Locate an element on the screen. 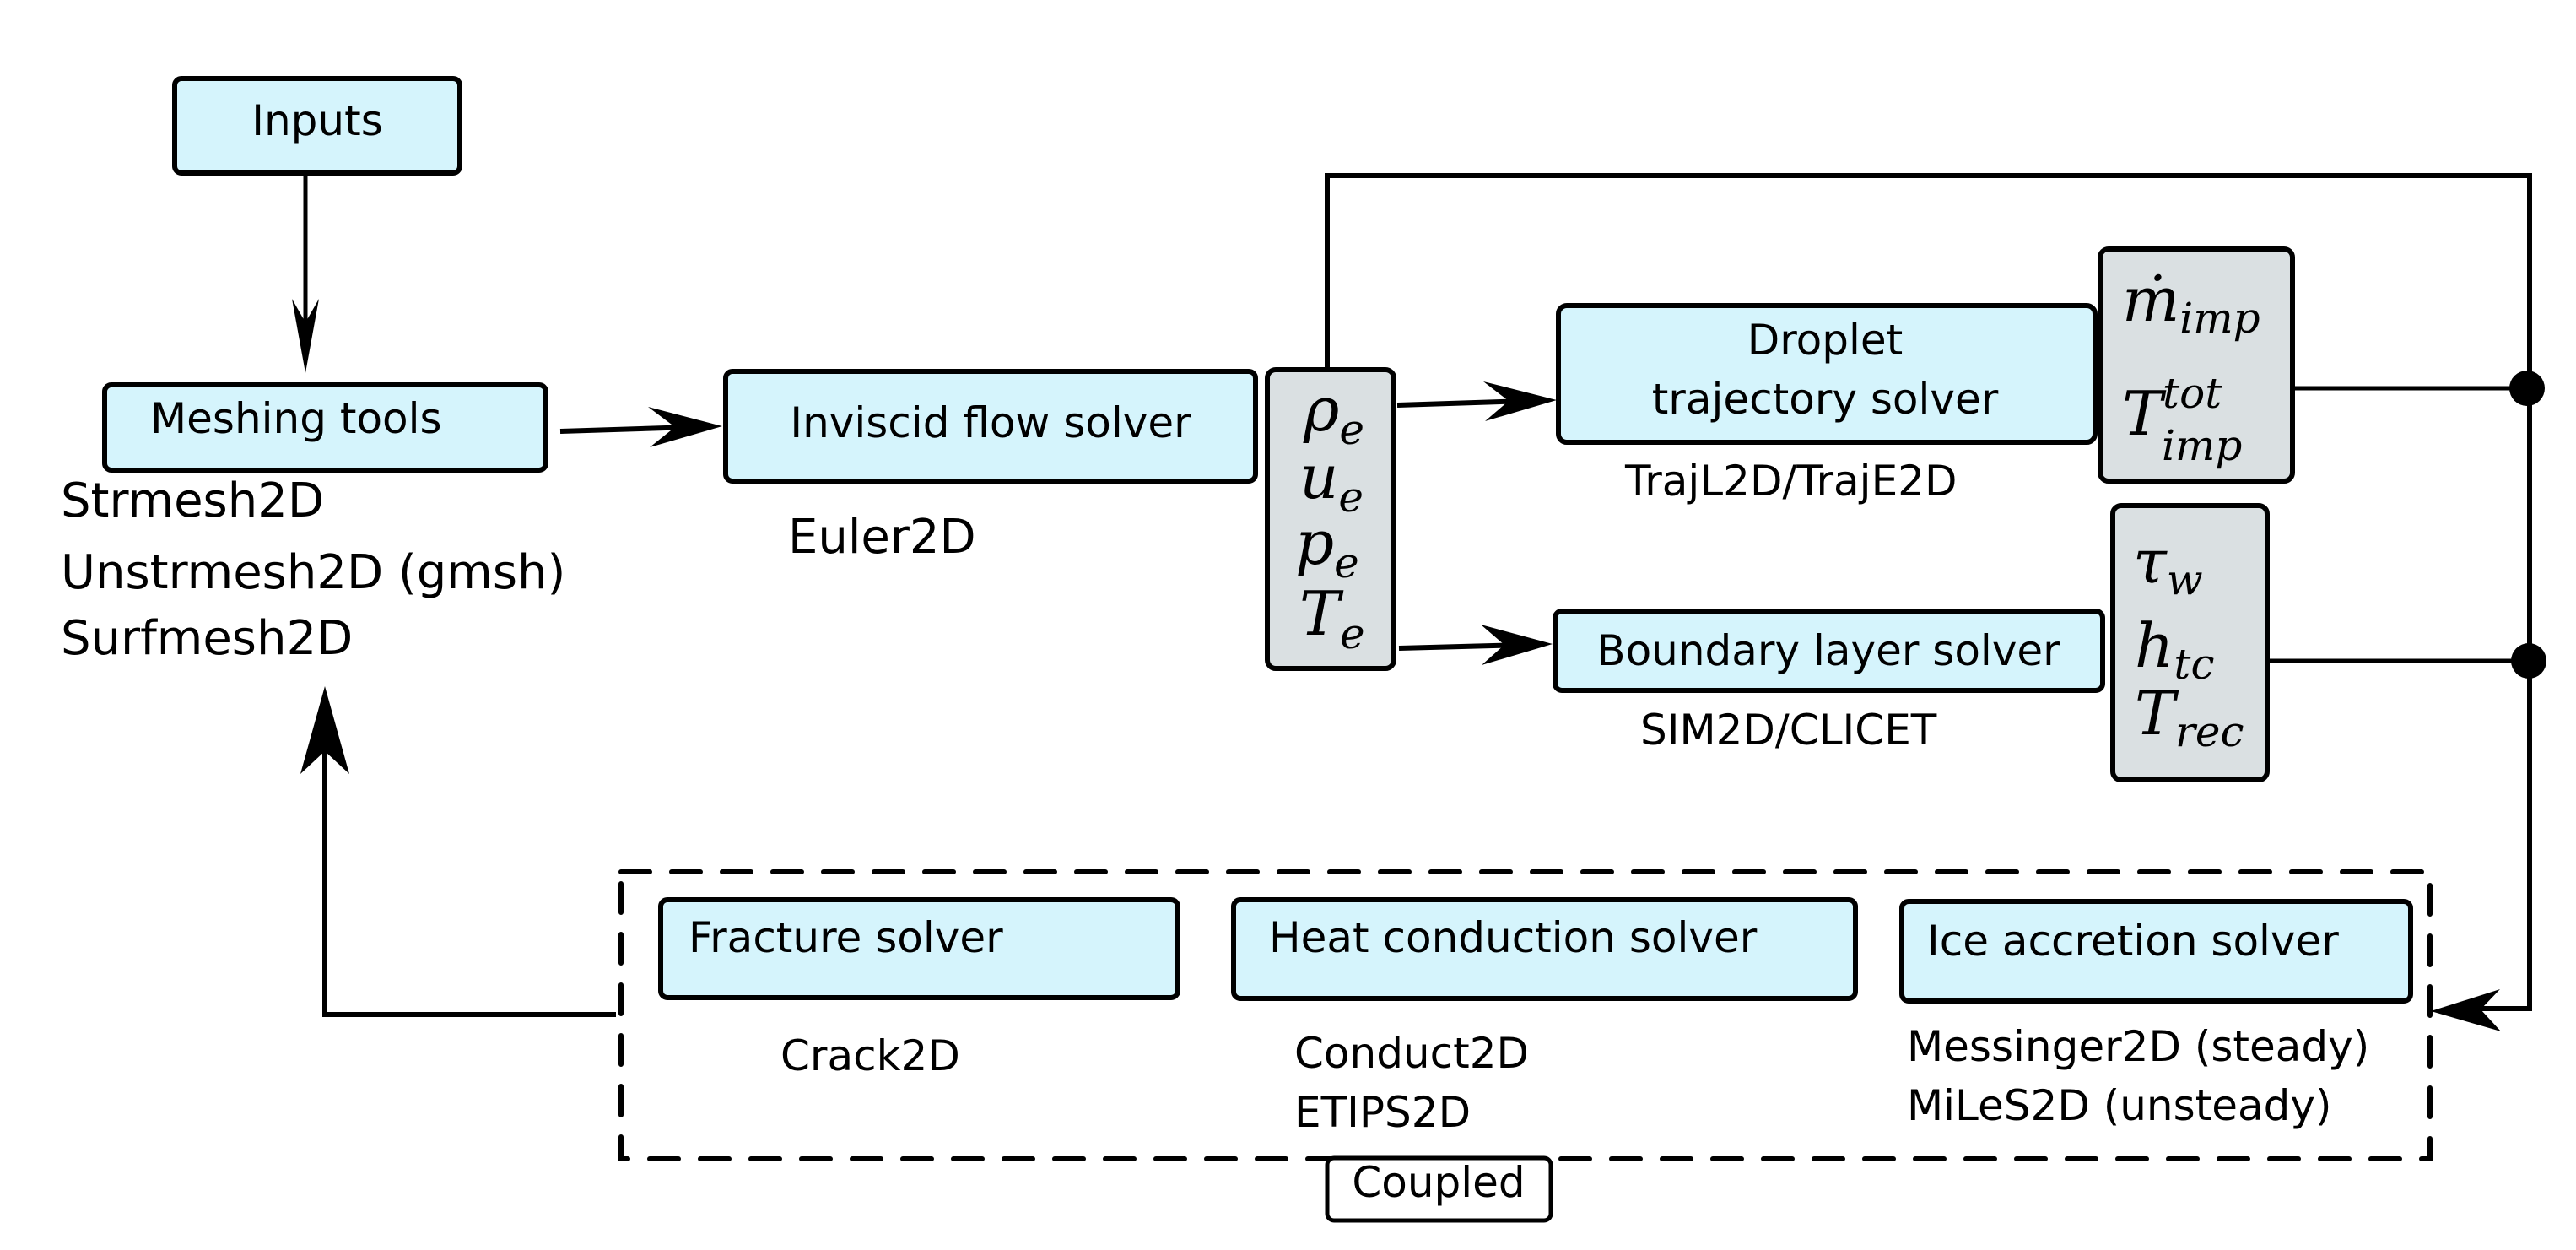  node-boundary-outputs: τw htc Trec is located at coordinates (2190, 642).